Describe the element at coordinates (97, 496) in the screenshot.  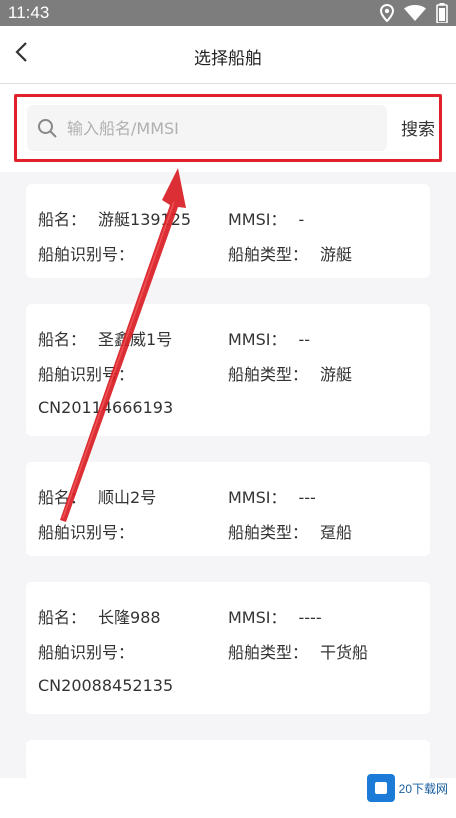
I see `ship-name-row: 船名： 顺山2号` at that location.